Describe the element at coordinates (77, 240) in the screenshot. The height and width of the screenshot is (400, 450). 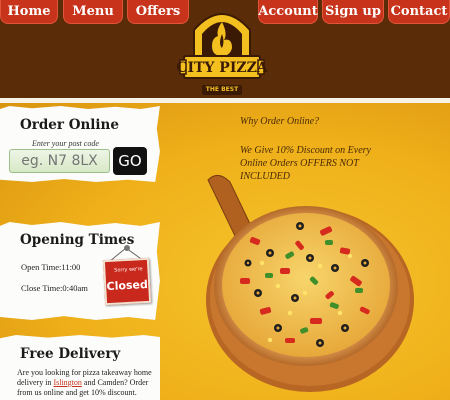
I see `opening-times-title: Opening Times` at that location.